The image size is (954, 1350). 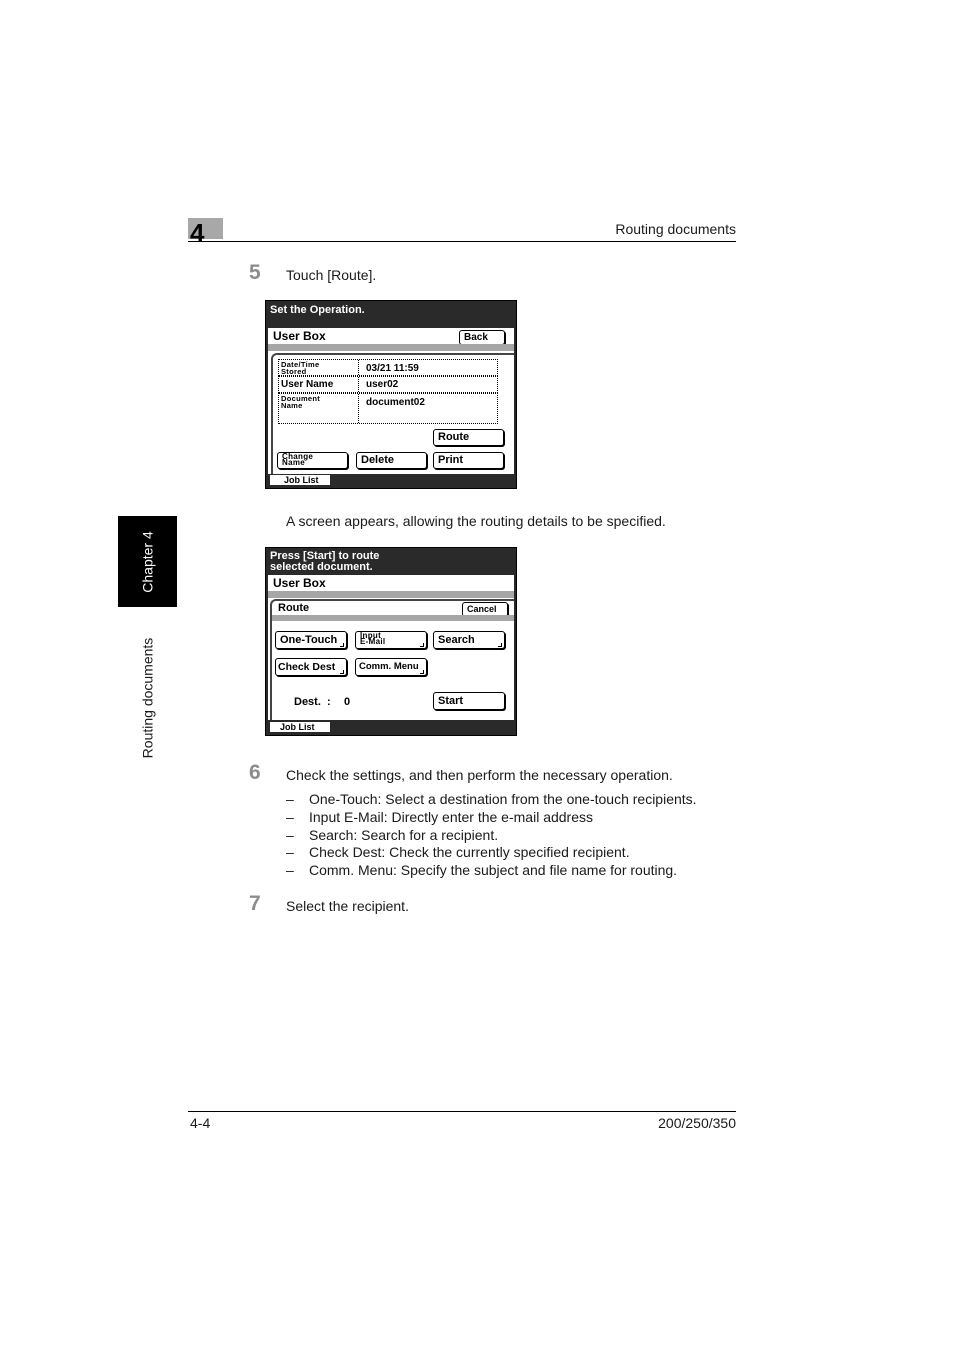 I want to click on step-number: 5, so click(x=255, y=272).